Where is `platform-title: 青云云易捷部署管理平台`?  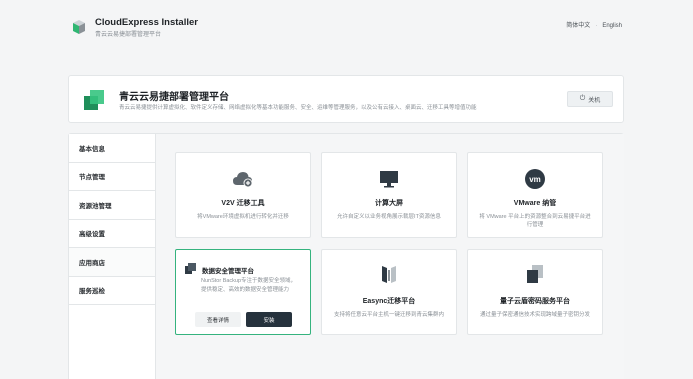 platform-title: 青云云易捷部署管理平台 is located at coordinates (174, 97).